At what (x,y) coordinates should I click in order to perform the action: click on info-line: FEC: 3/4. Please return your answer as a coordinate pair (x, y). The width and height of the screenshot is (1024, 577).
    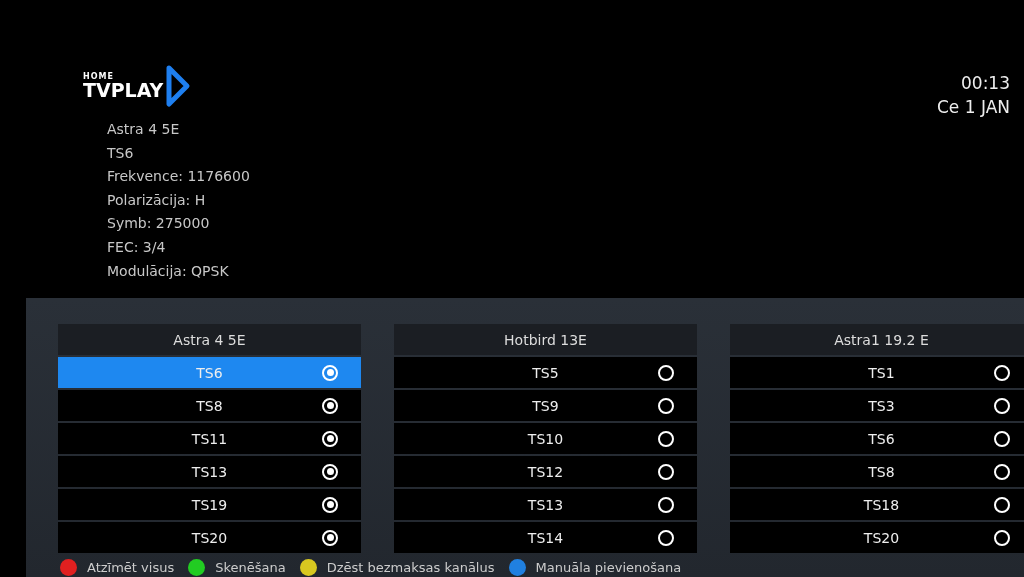
    Looking at the image, I should click on (137, 247).